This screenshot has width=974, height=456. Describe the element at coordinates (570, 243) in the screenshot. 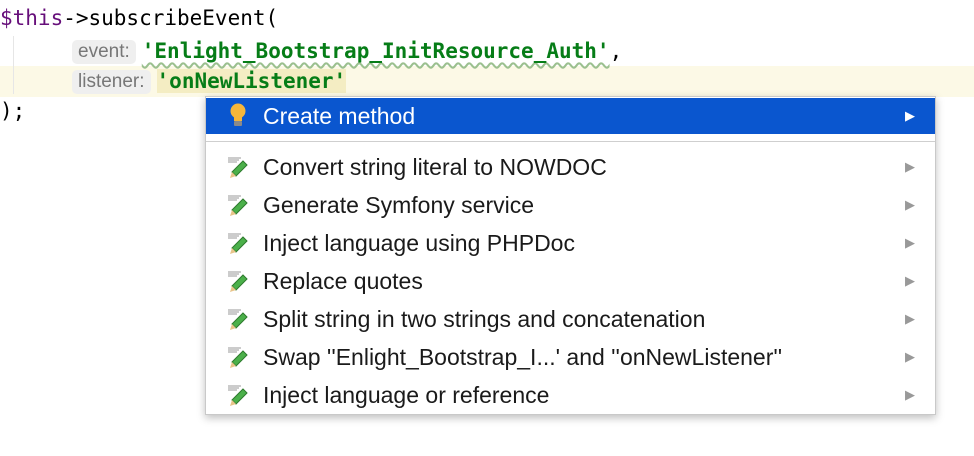

I see `menu-item: Inject language using PHPDoc ▶` at that location.